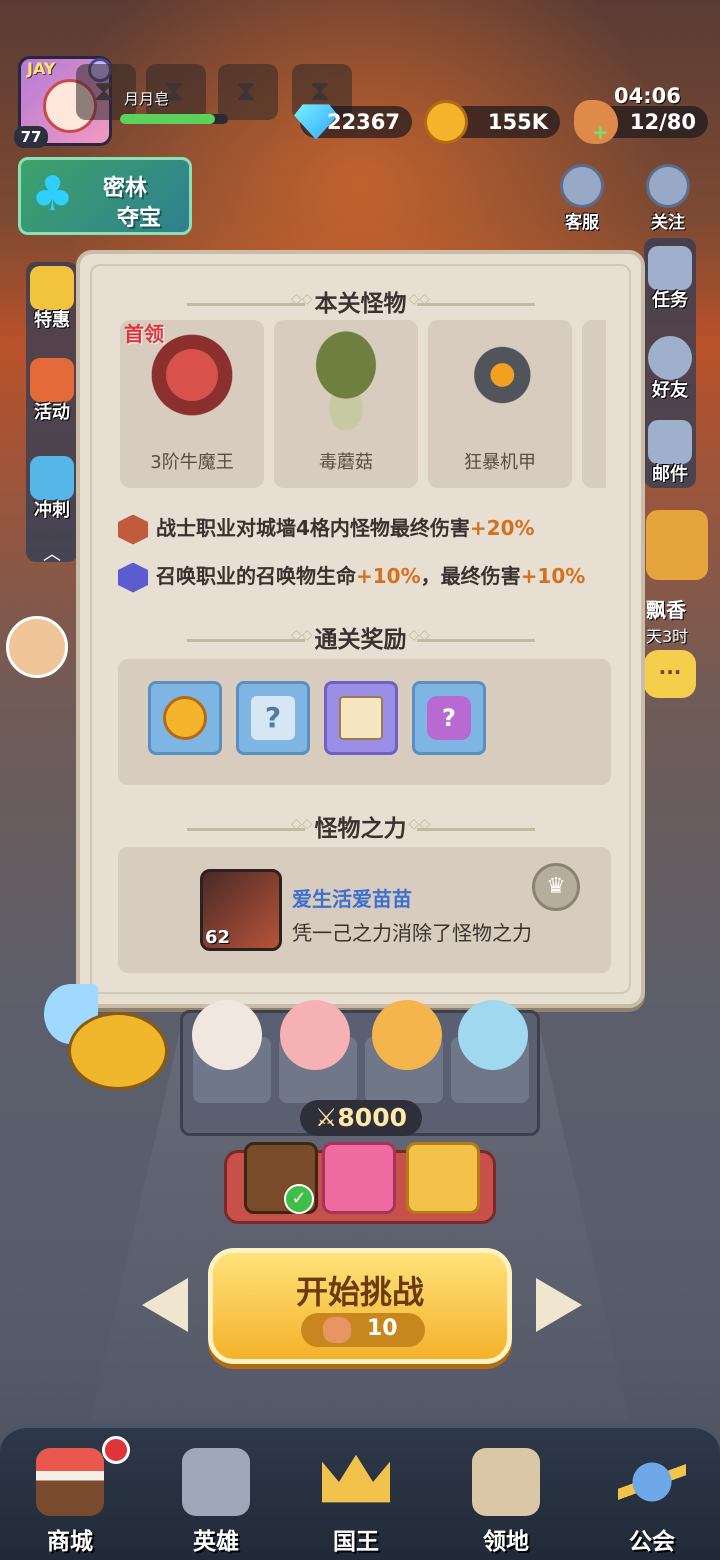 This screenshot has height=1560, width=720. Describe the element at coordinates (53, 194) in the screenshot. I see `tree-icon: ♣` at that location.